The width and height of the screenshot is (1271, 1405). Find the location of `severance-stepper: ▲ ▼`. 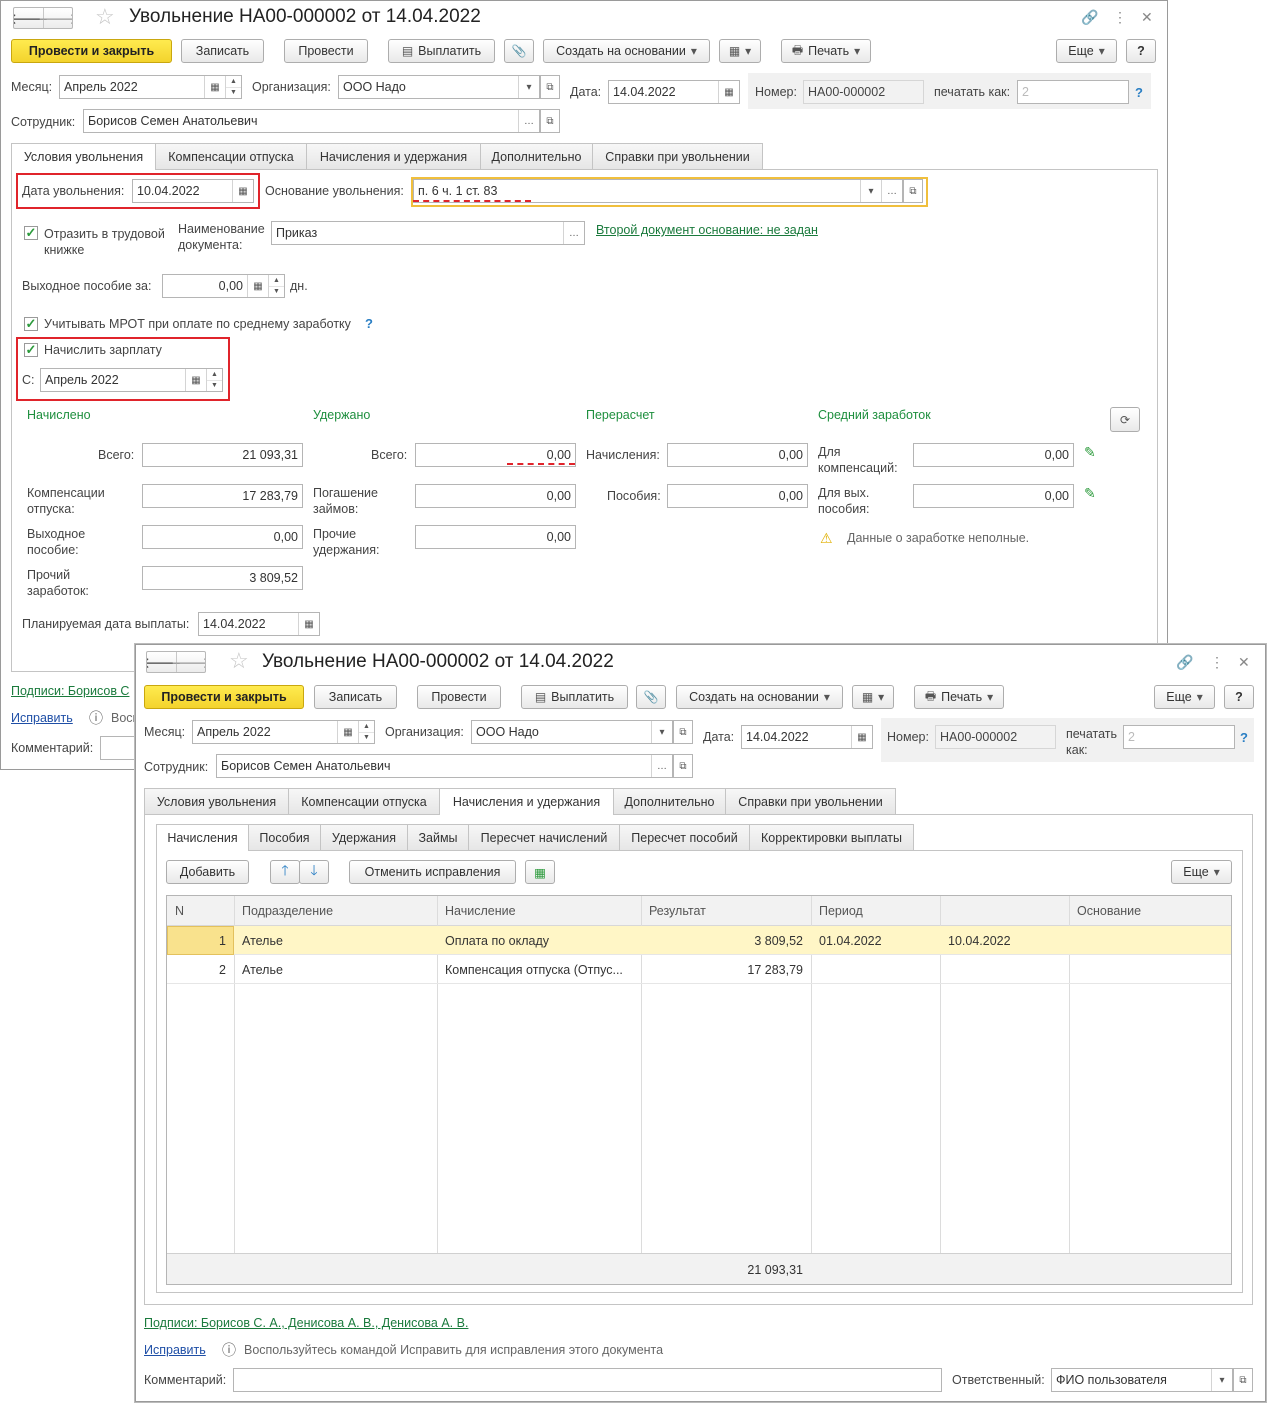

severance-stepper: ▲ ▼ is located at coordinates (276, 286).